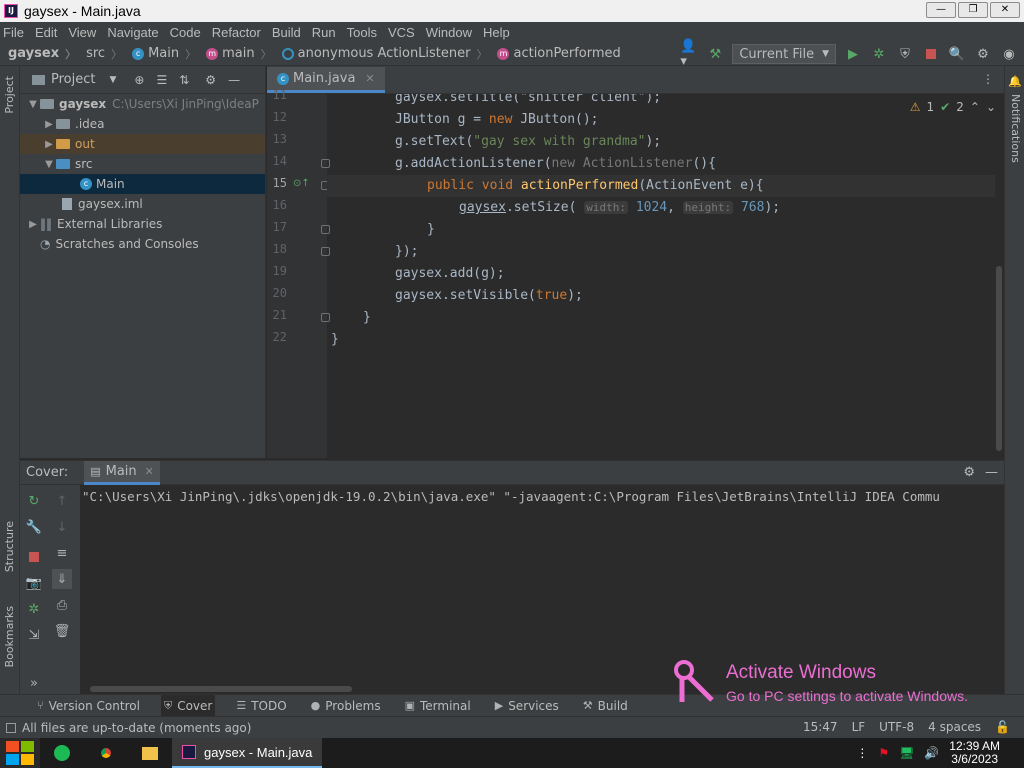  What do you see at coordinates (438, 706) in the screenshot?
I see `tool-window-terminal: ▣ Terminal` at bounding box center [438, 706].